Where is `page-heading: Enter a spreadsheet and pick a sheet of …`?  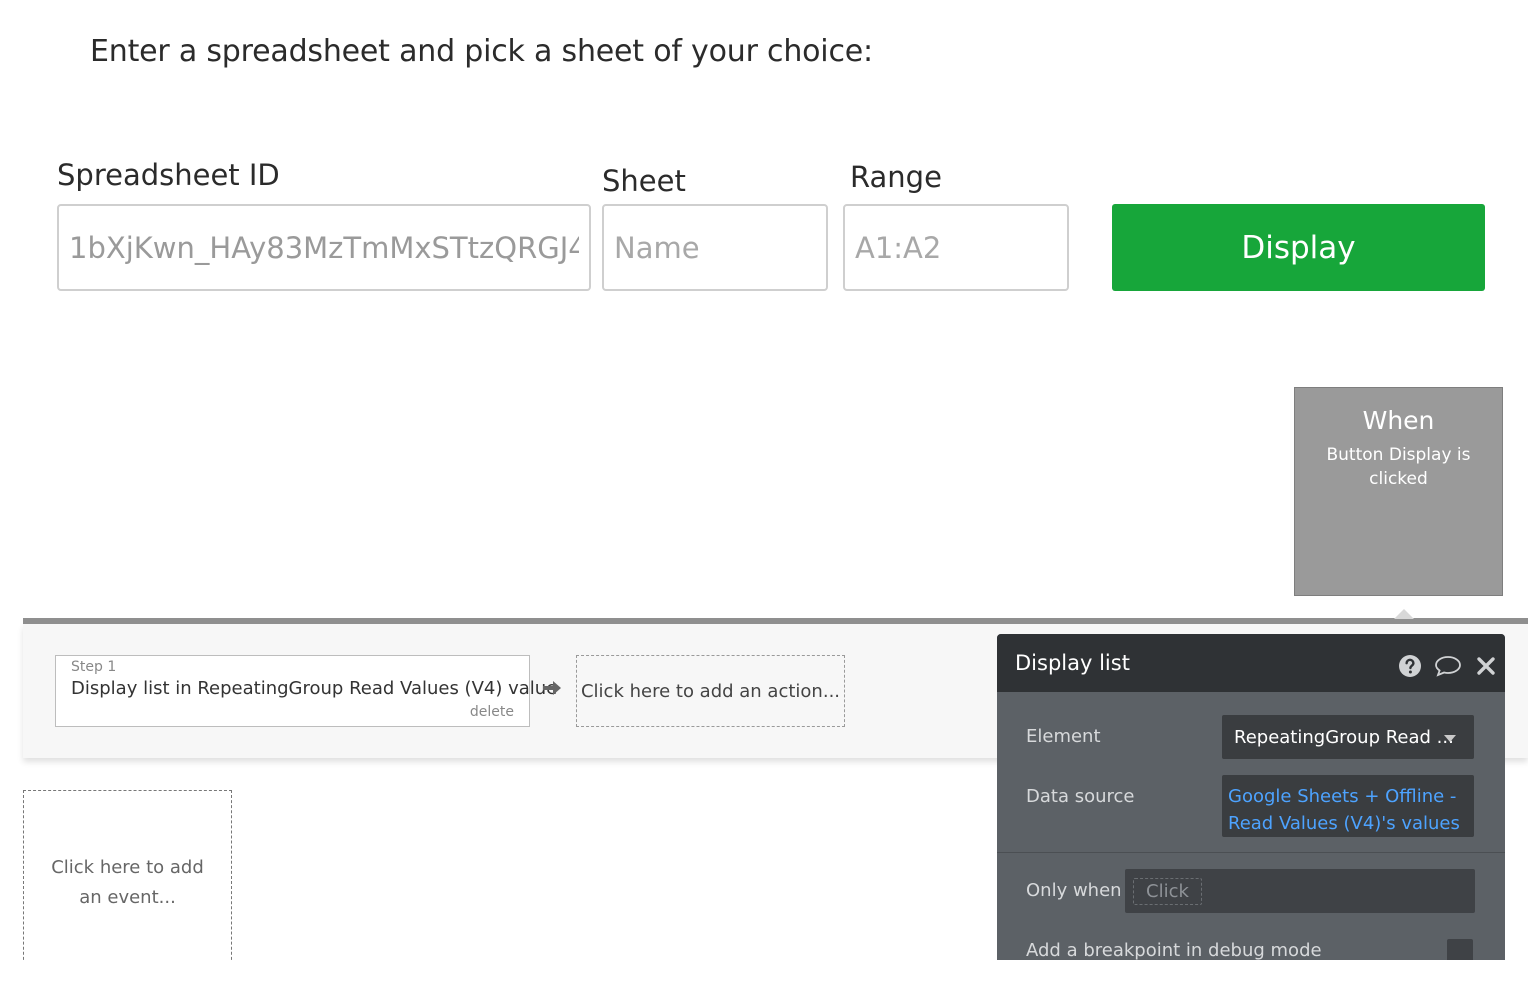
page-heading: Enter a spreadsheet and pick a sheet of … is located at coordinates (481, 51).